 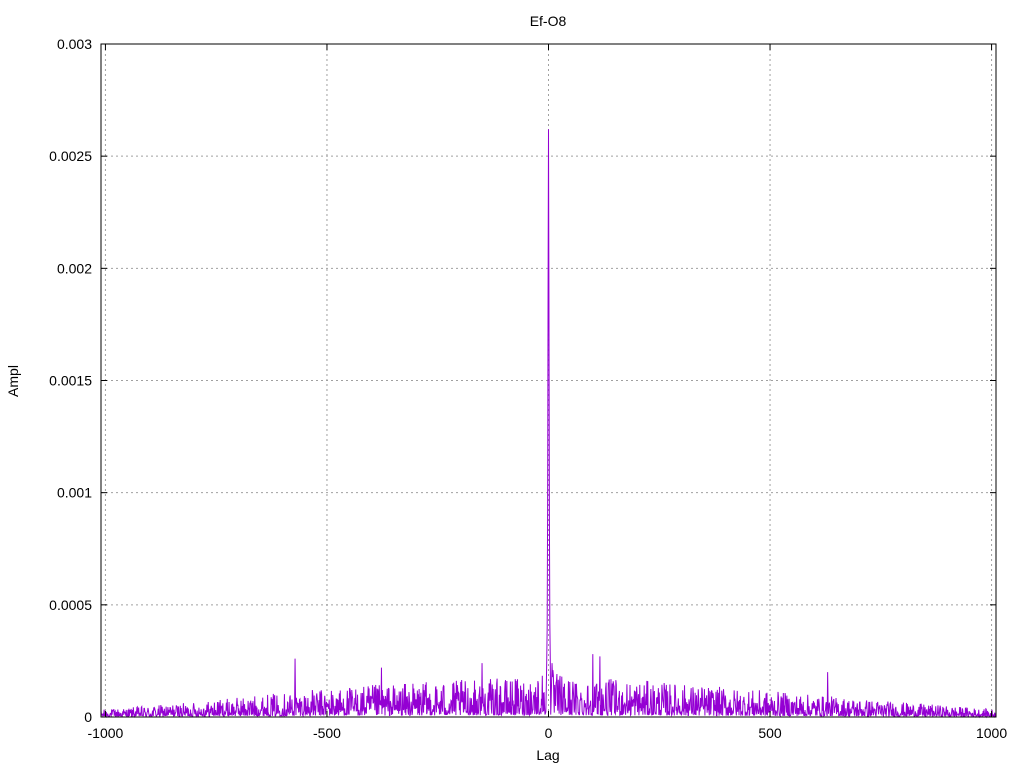 What do you see at coordinates (548, 21) in the screenshot?
I see `chart-title: Ef-O8` at bounding box center [548, 21].